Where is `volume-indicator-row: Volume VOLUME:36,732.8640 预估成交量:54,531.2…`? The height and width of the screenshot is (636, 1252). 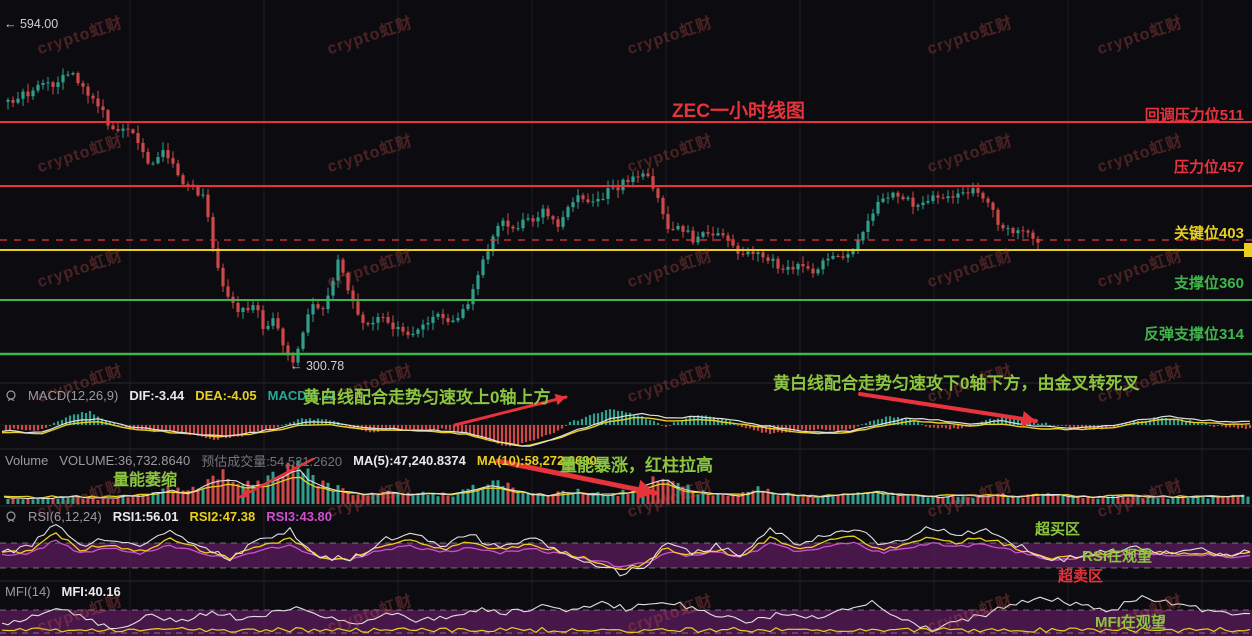 volume-indicator-row: Volume VOLUME:36,732.8640 预估成交量:54,531.2… is located at coordinates (301, 460).